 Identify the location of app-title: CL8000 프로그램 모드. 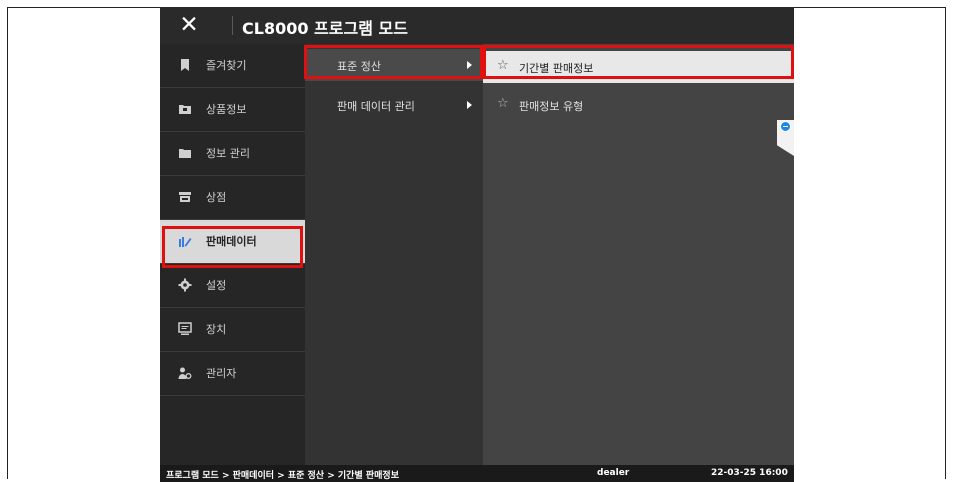
(325, 28).